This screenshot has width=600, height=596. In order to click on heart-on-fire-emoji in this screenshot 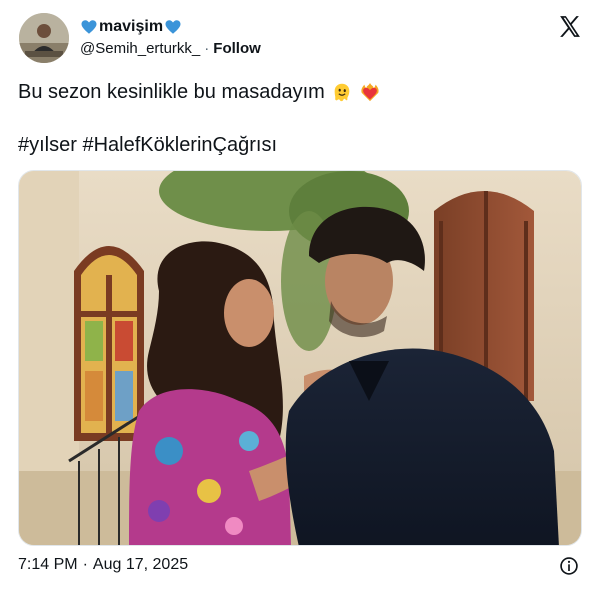, I will do `click(370, 92)`.